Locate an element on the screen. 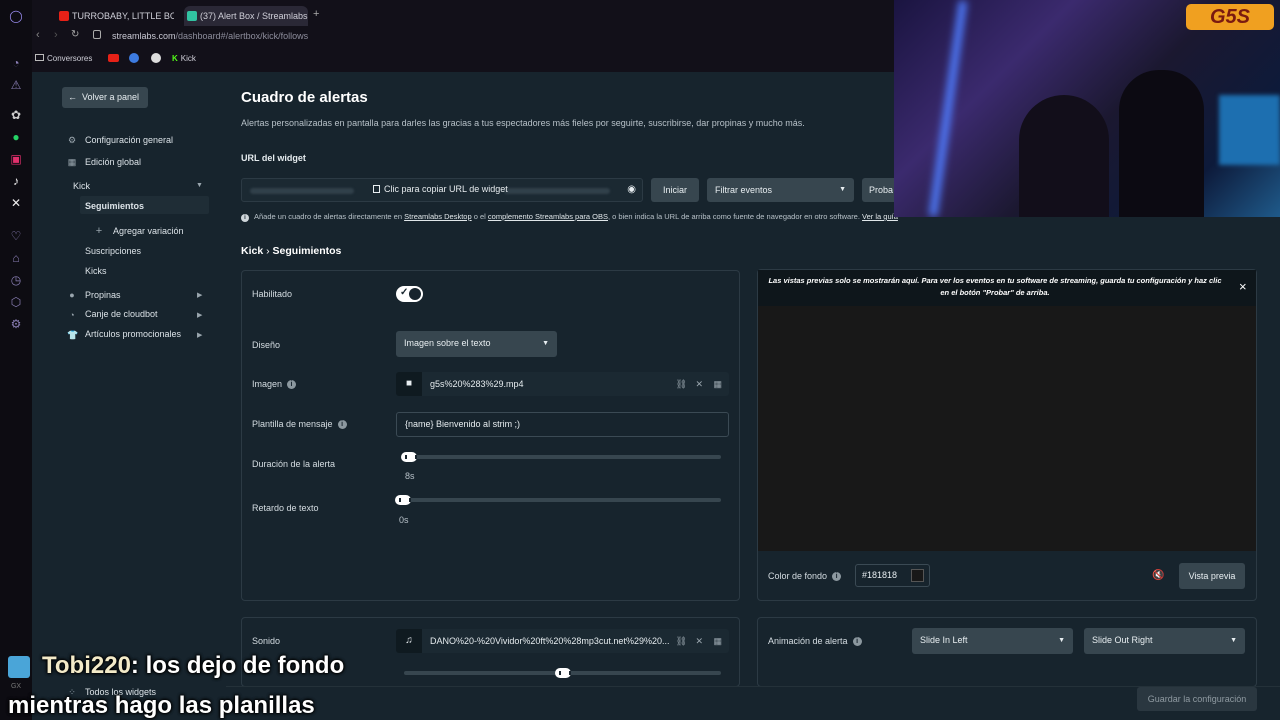  youtube-bookmark-icon is located at coordinates (113, 58).